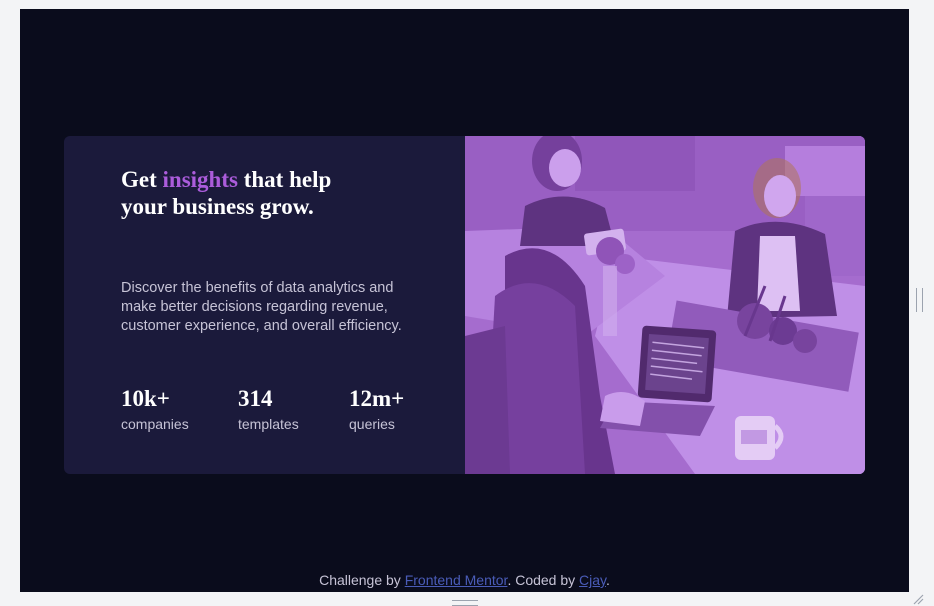  What do you see at coordinates (465, 603) in the screenshot?
I see `viewport-height-resize-handle` at bounding box center [465, 603].